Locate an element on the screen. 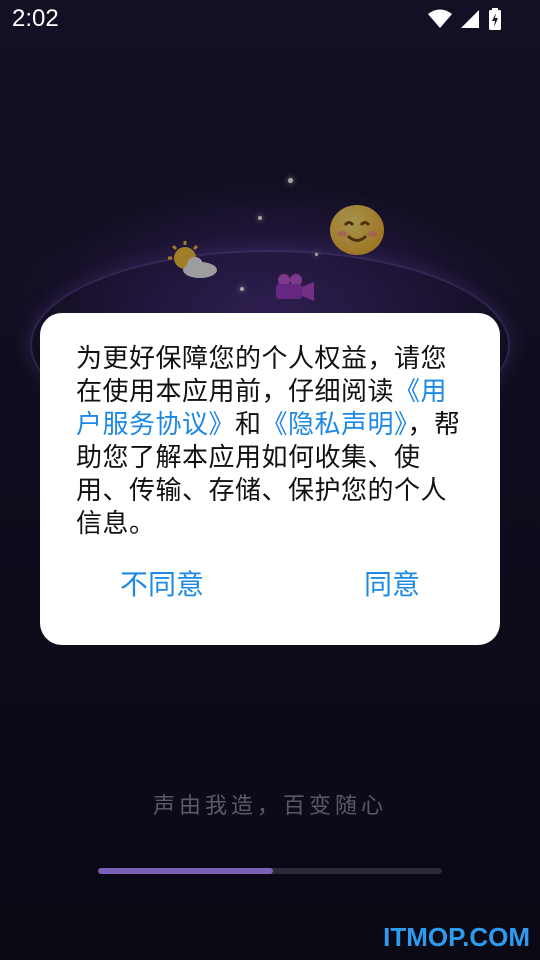  dialog-actions: 不同意 同意 is located at coordinates (270, 583).